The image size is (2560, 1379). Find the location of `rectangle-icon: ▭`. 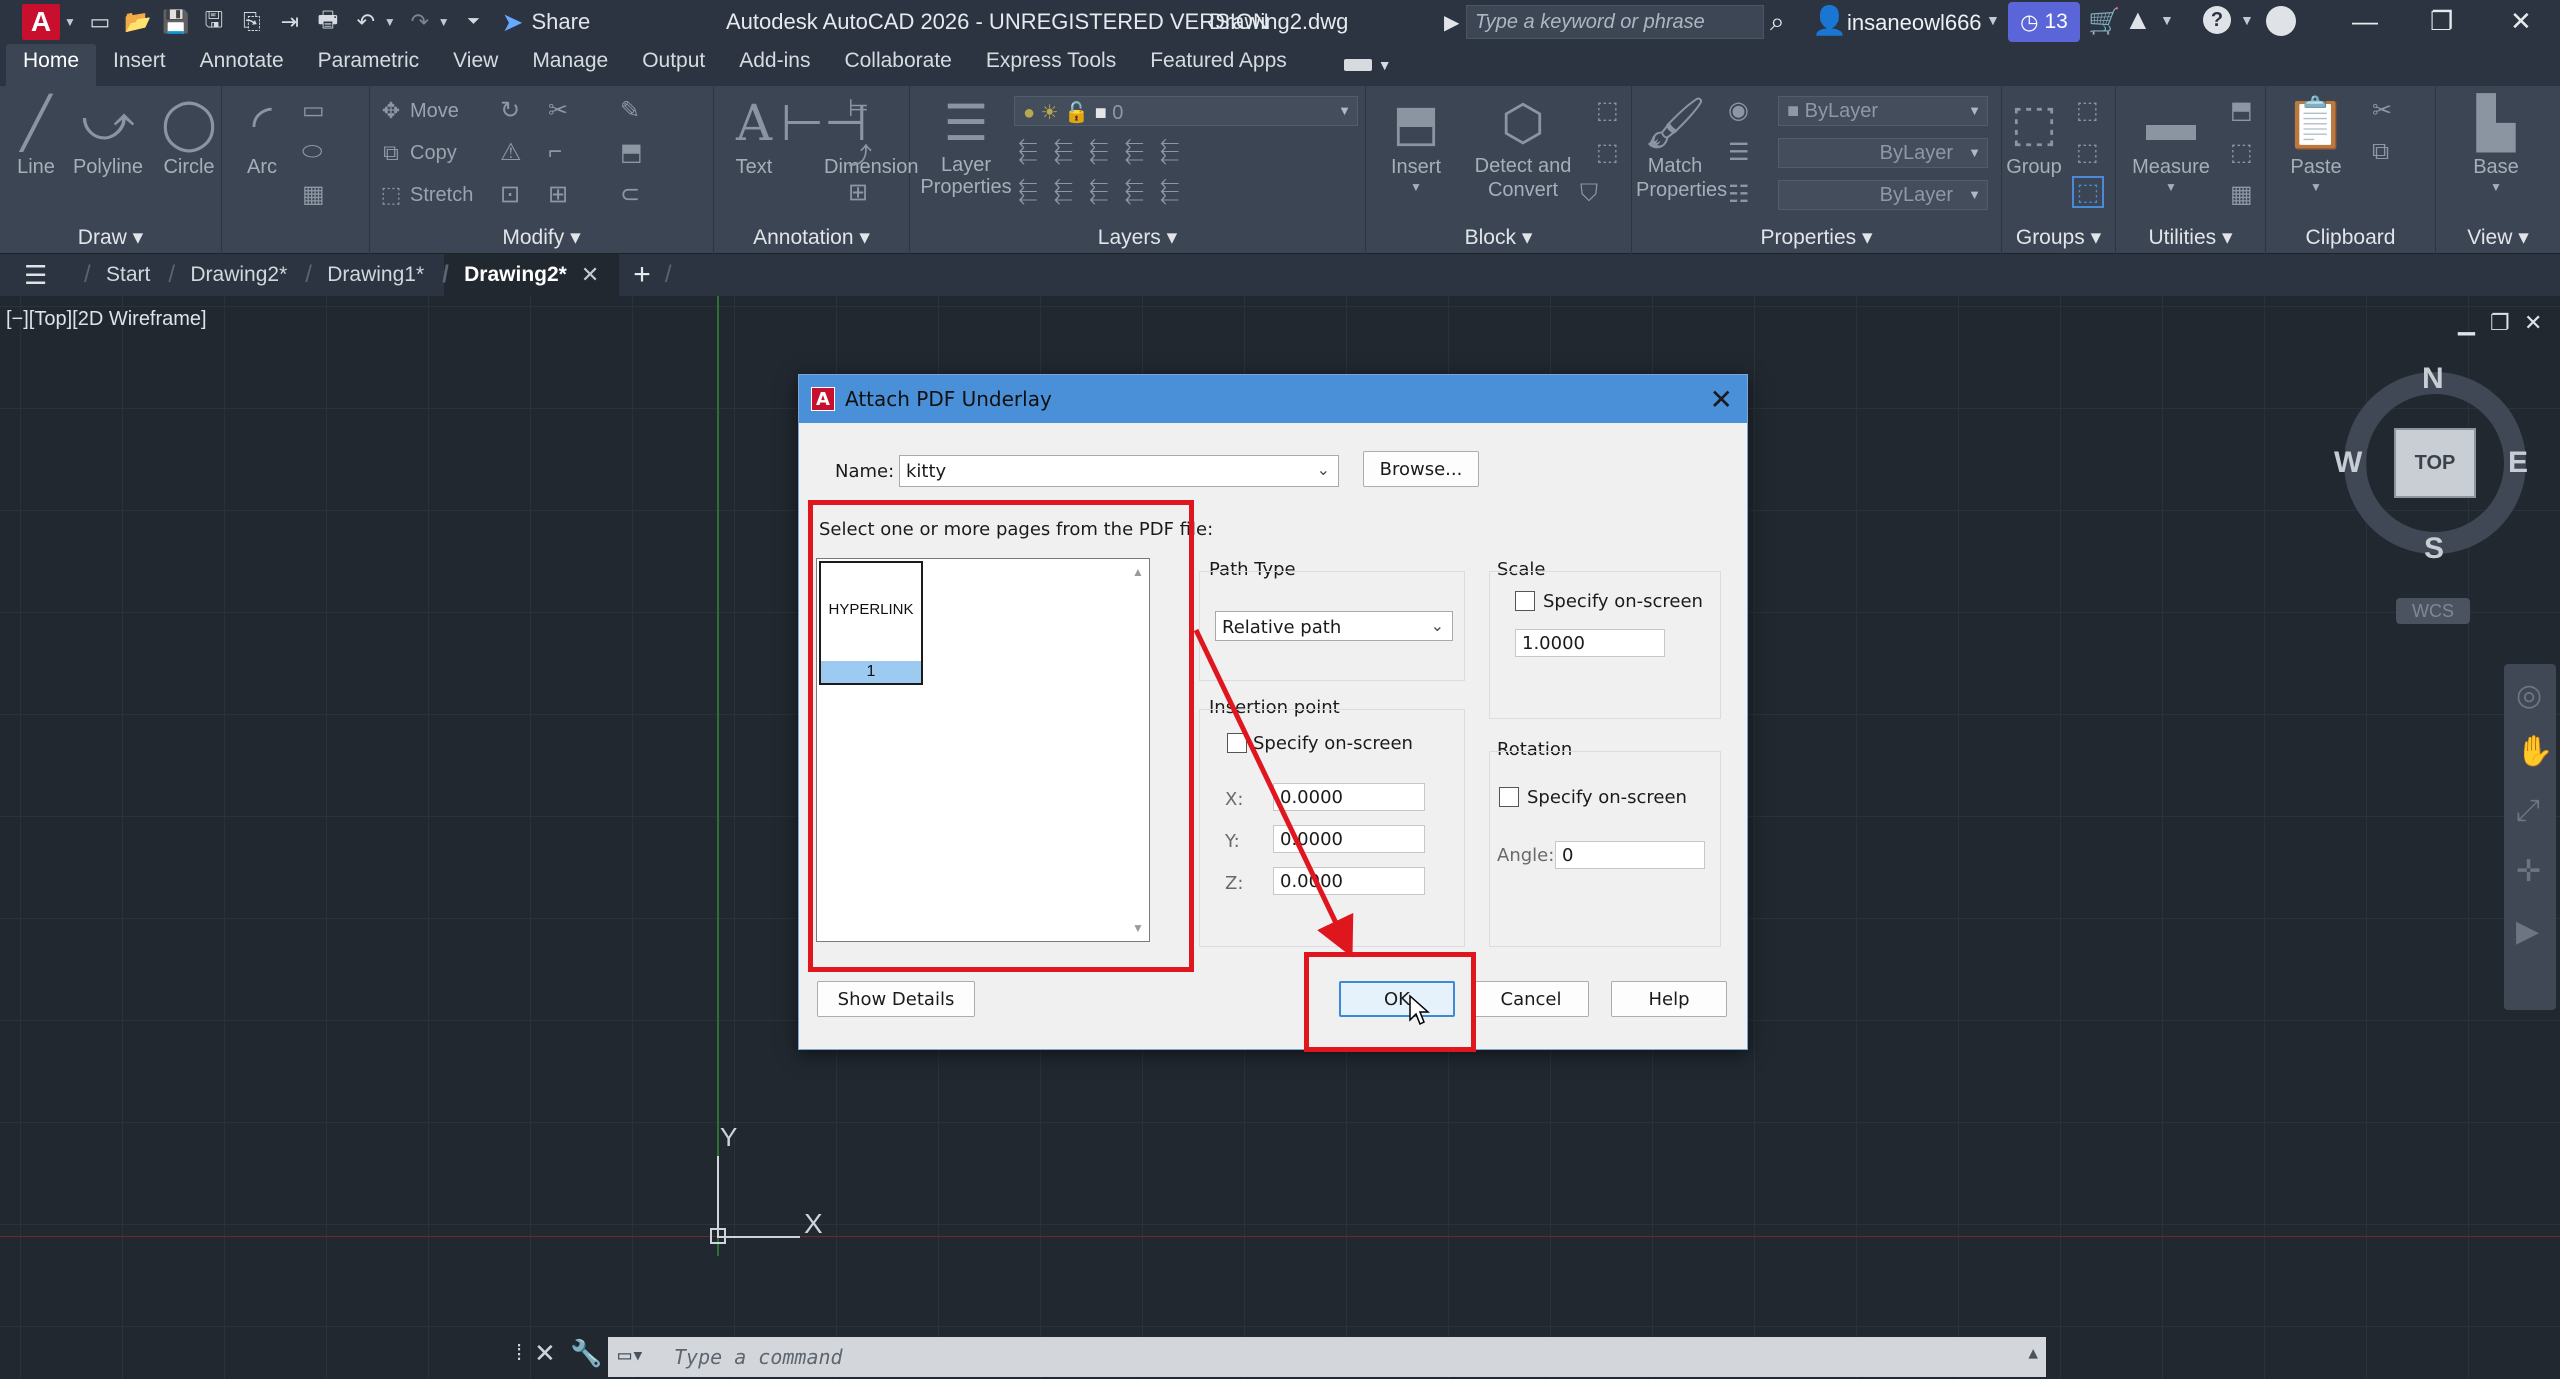

rectangle-icon: ▭ is located at coordinates (313, 110).